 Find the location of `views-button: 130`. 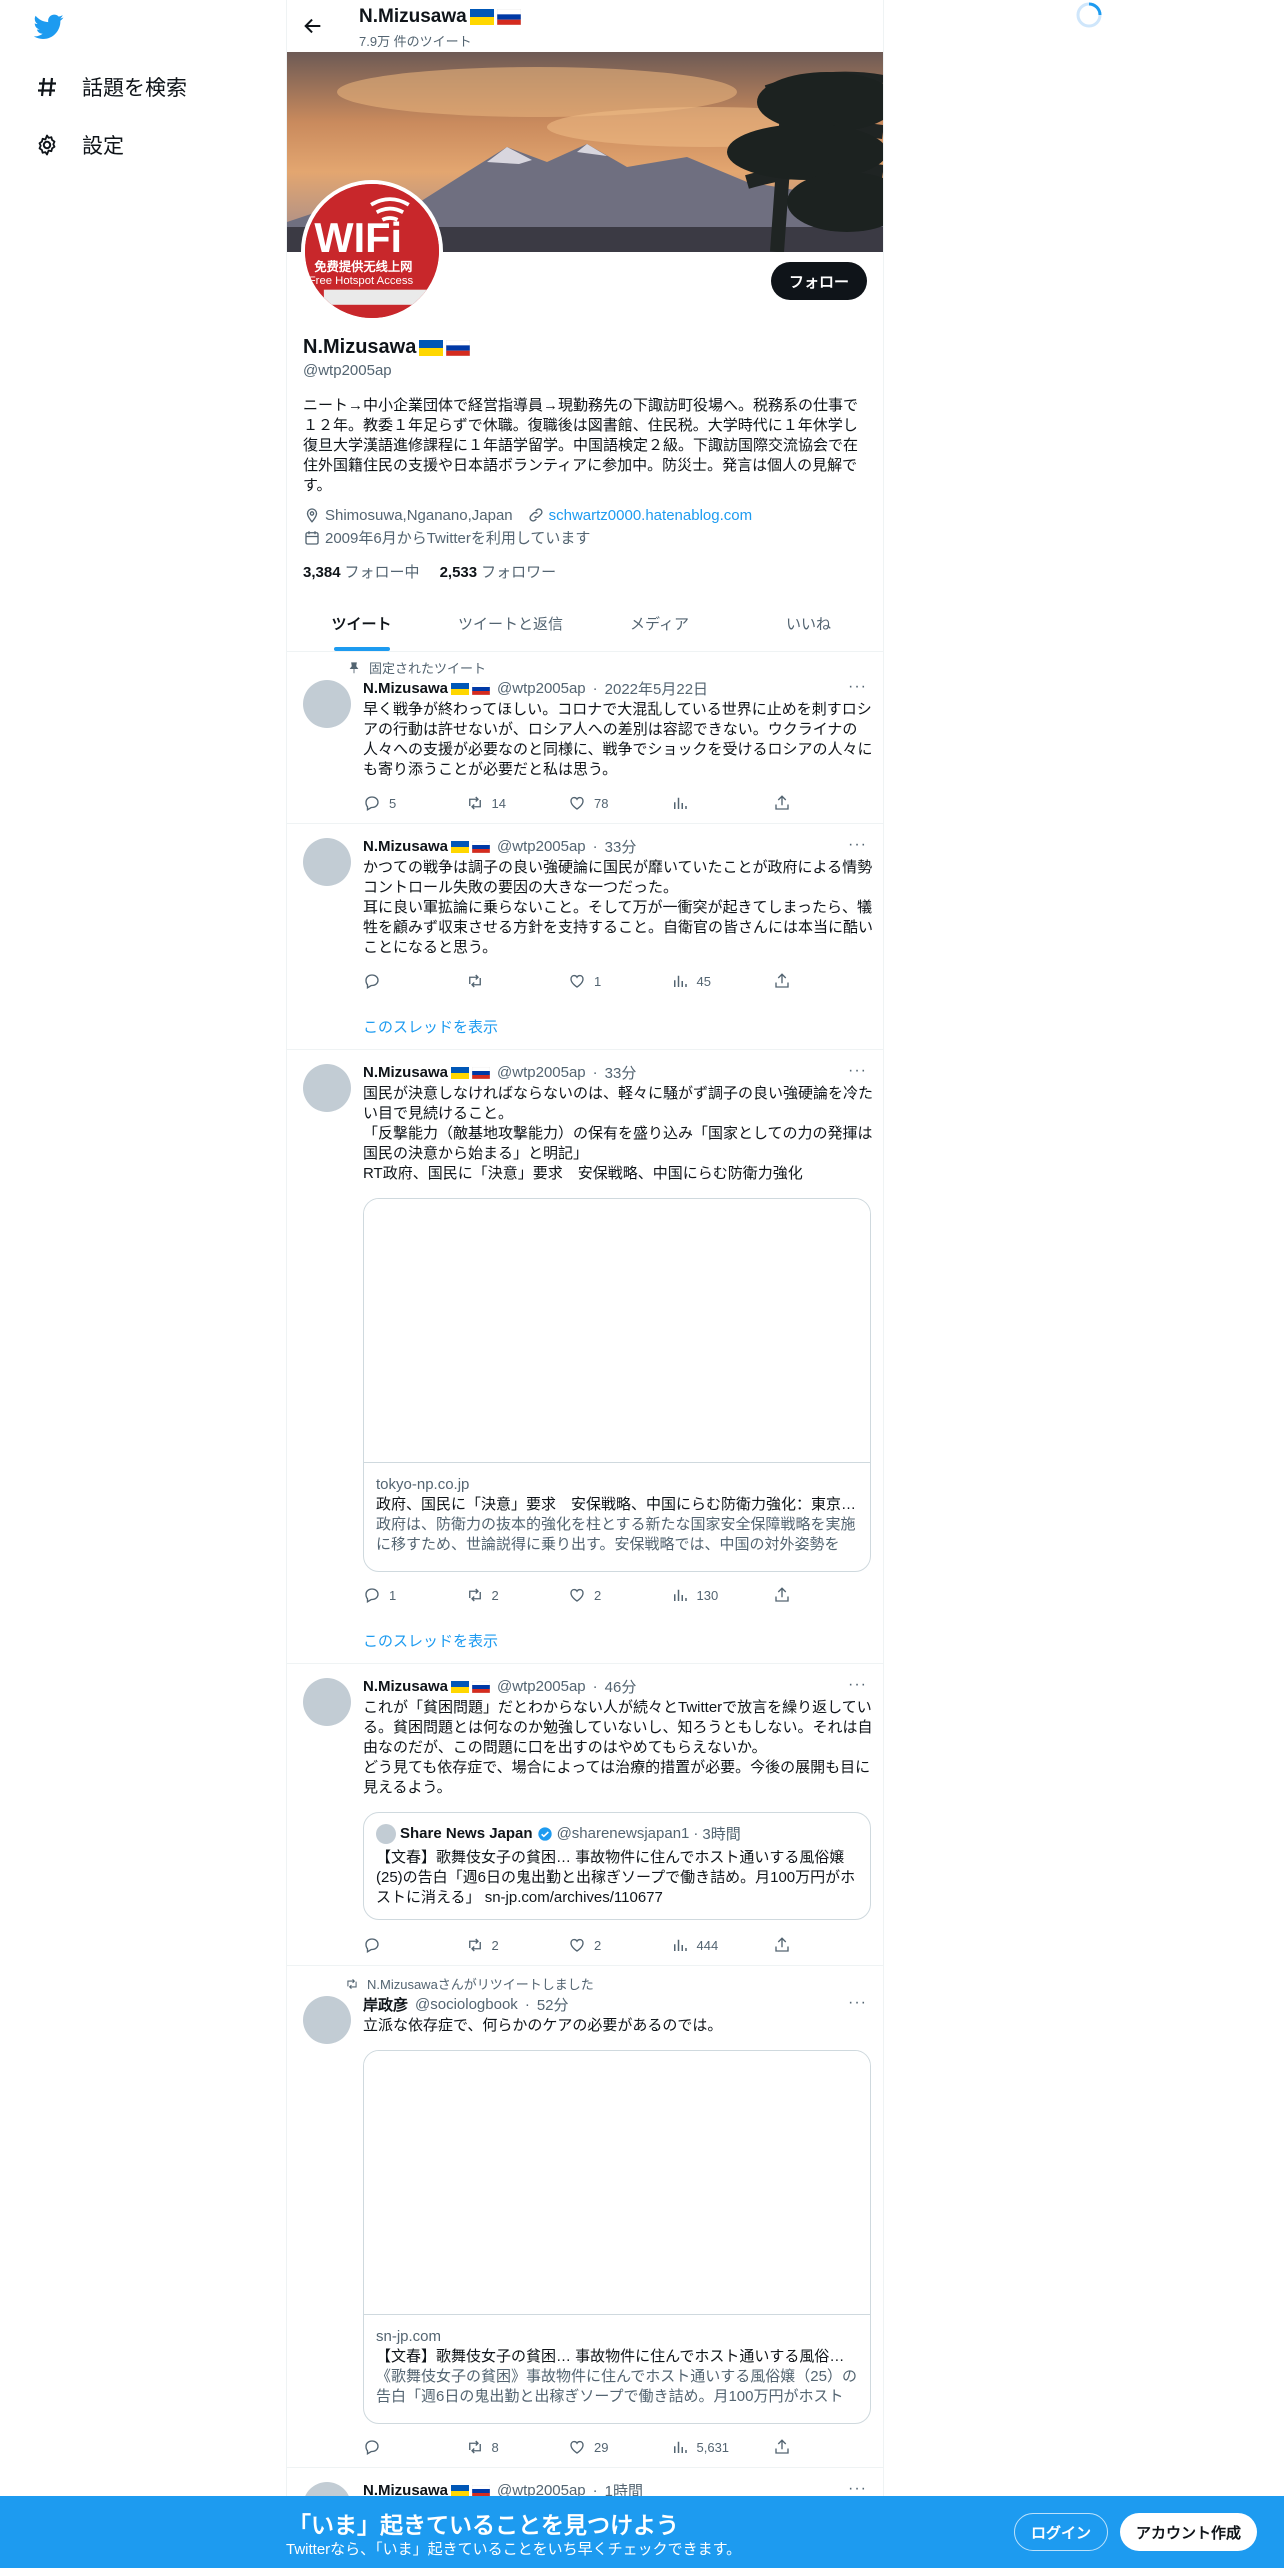

views-button: 130 is located at coordinates (701, 1595).